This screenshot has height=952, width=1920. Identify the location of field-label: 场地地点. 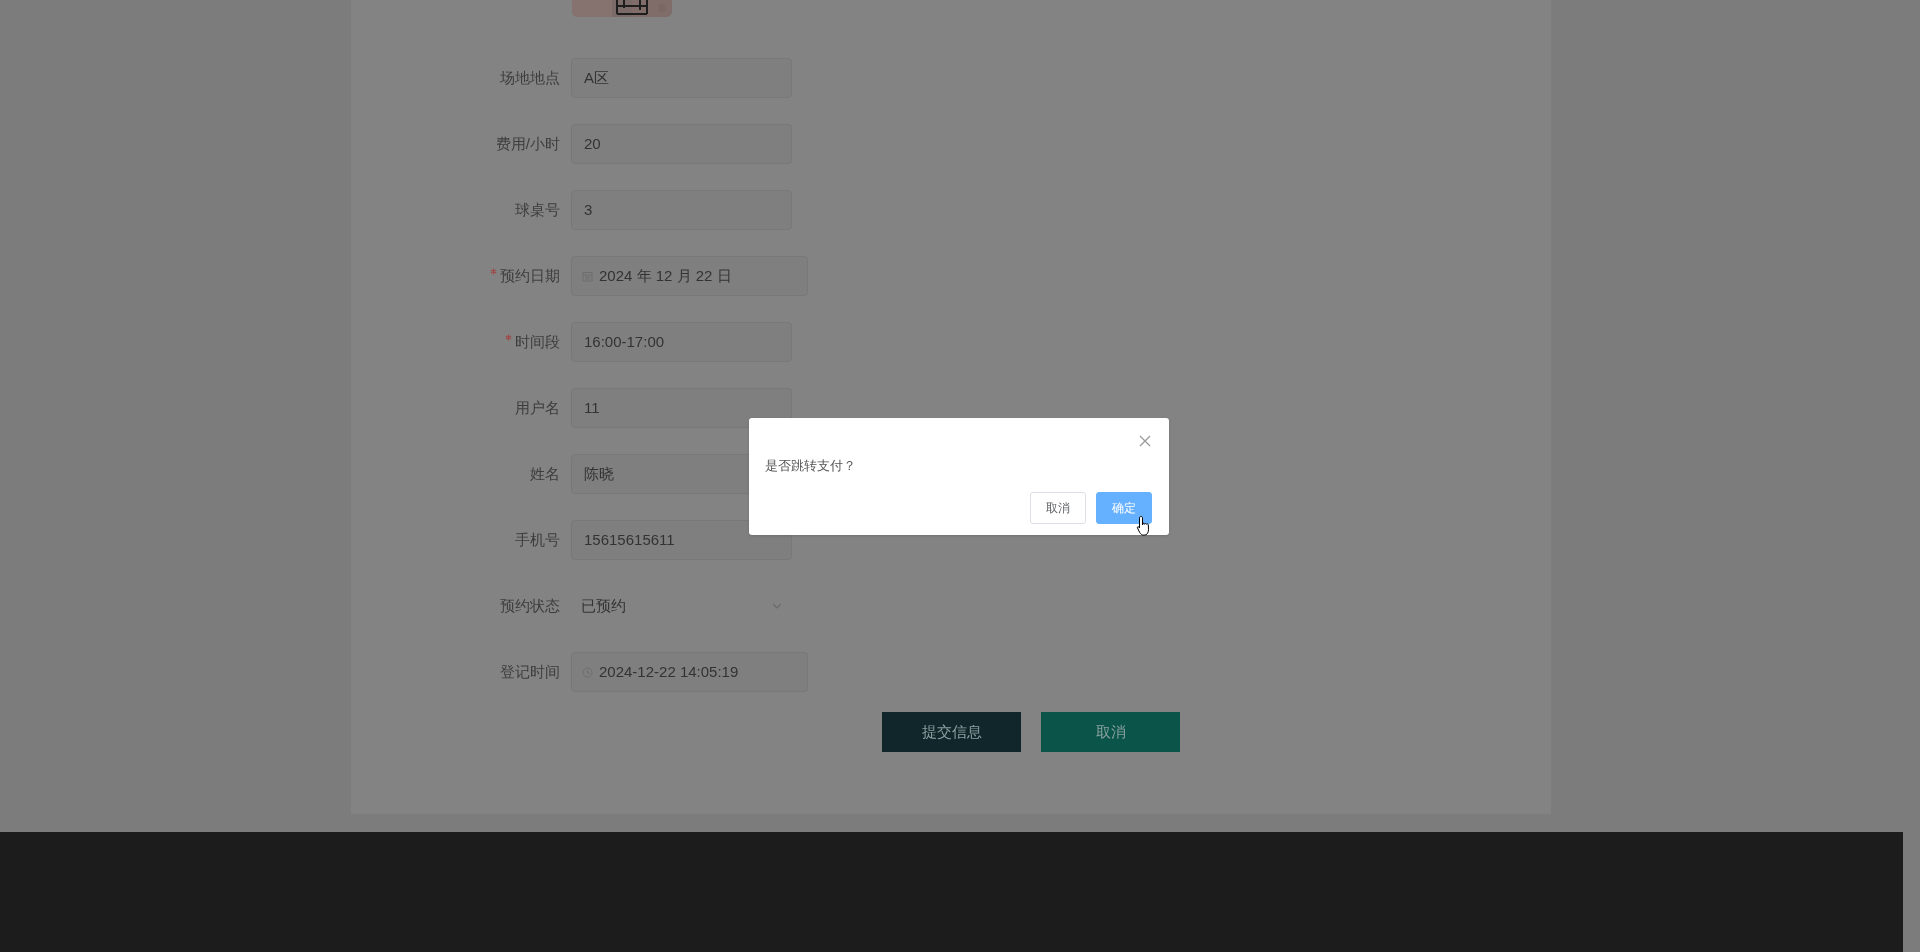
(530, 77).